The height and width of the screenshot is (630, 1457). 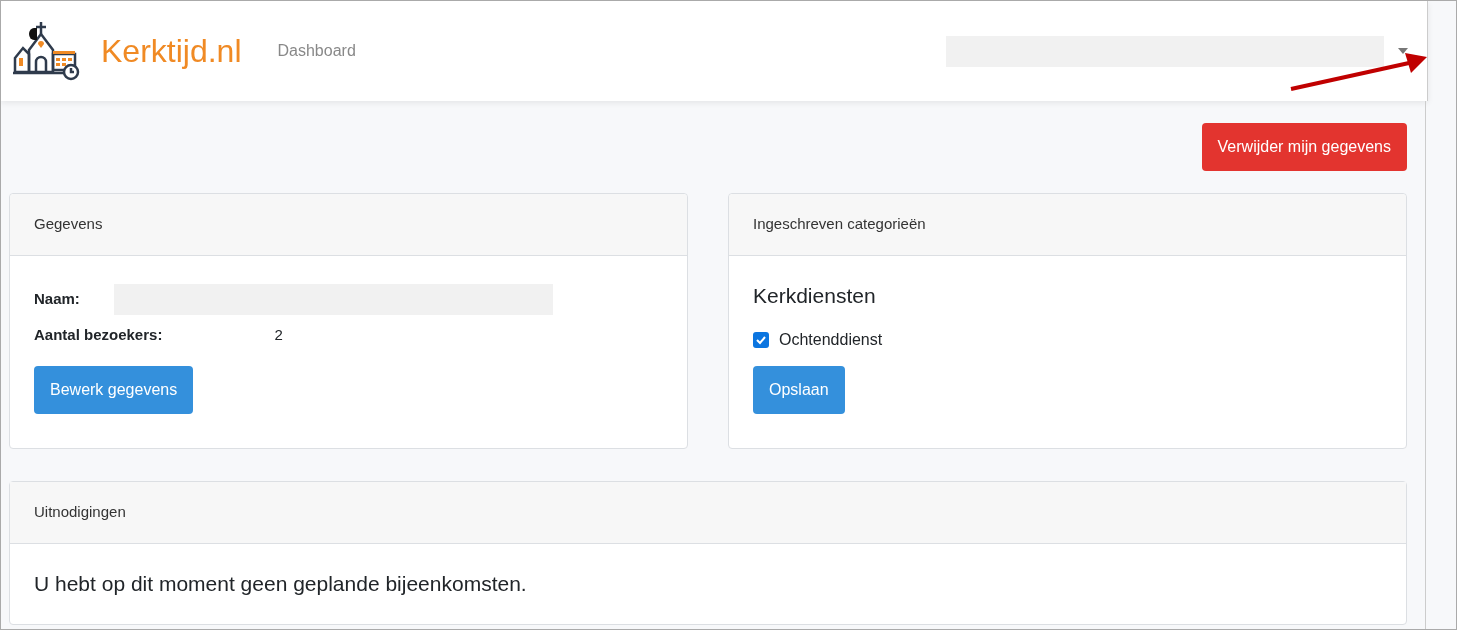 I want to click on card-title: Gegevens, so click(x=68, y=224).